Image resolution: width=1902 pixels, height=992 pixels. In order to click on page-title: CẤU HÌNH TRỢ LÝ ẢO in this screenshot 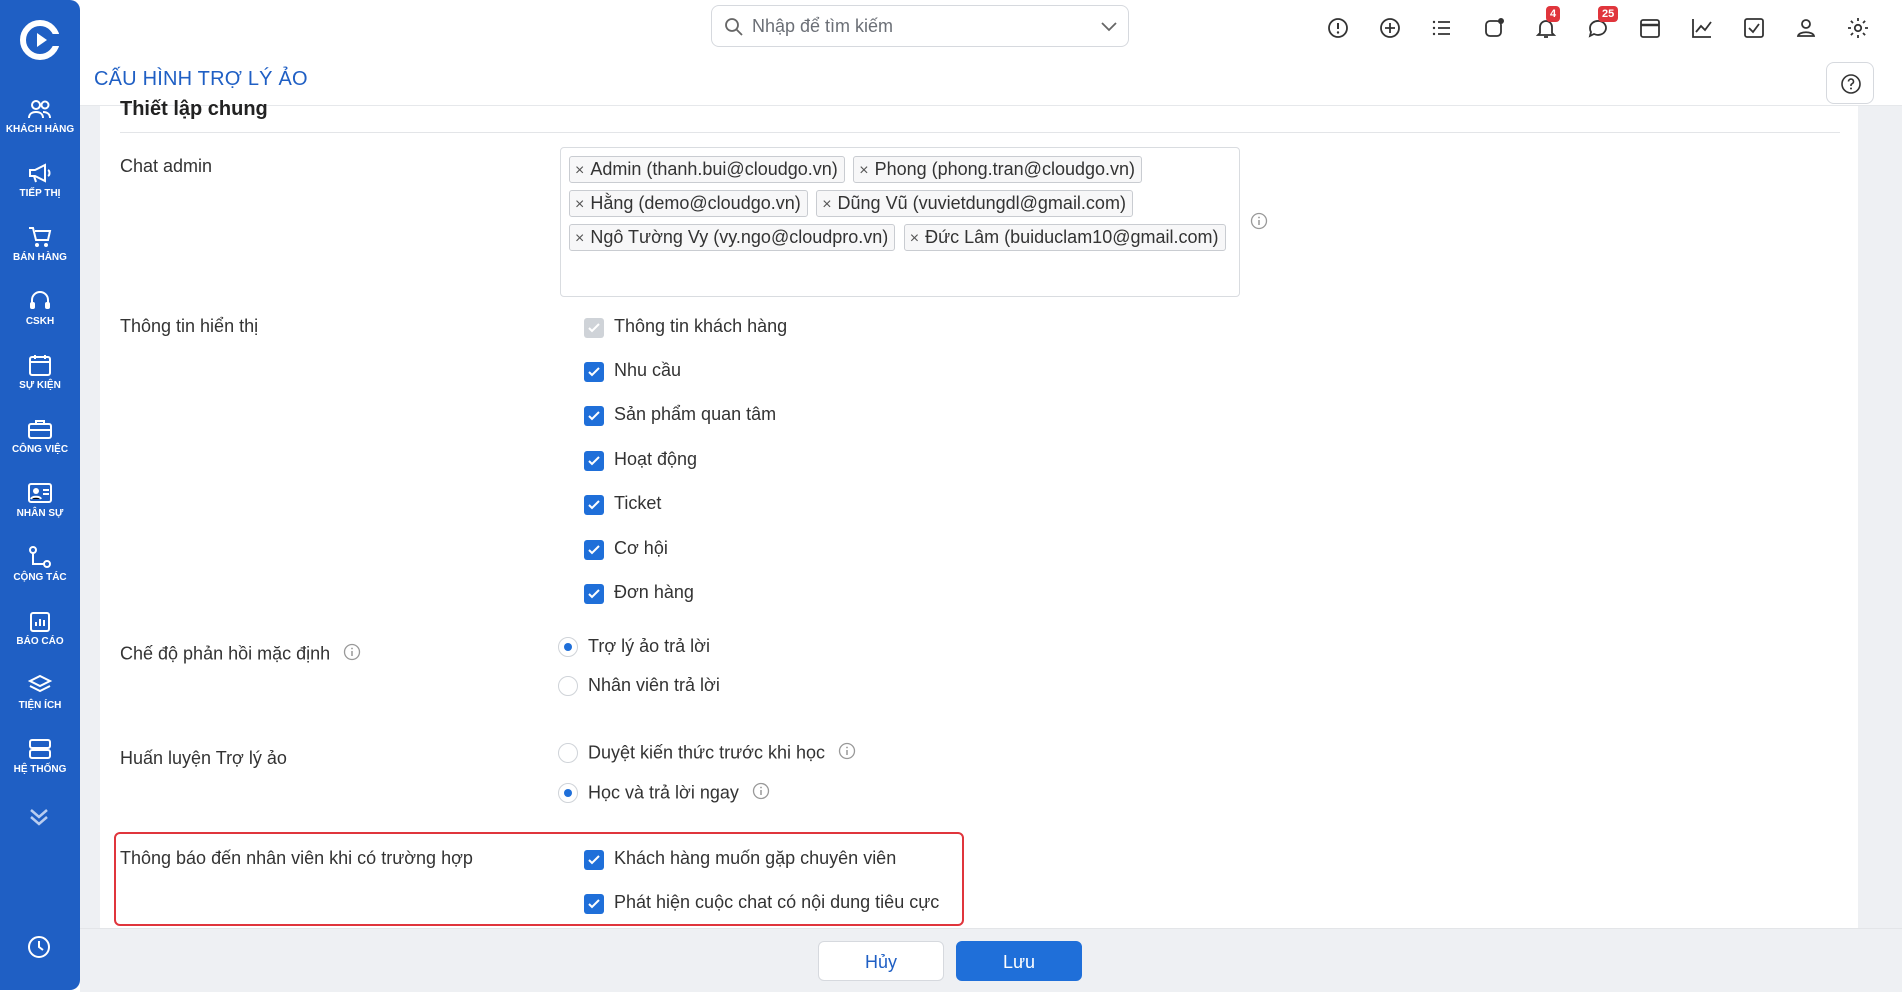, I will do `click(201, 79)`.